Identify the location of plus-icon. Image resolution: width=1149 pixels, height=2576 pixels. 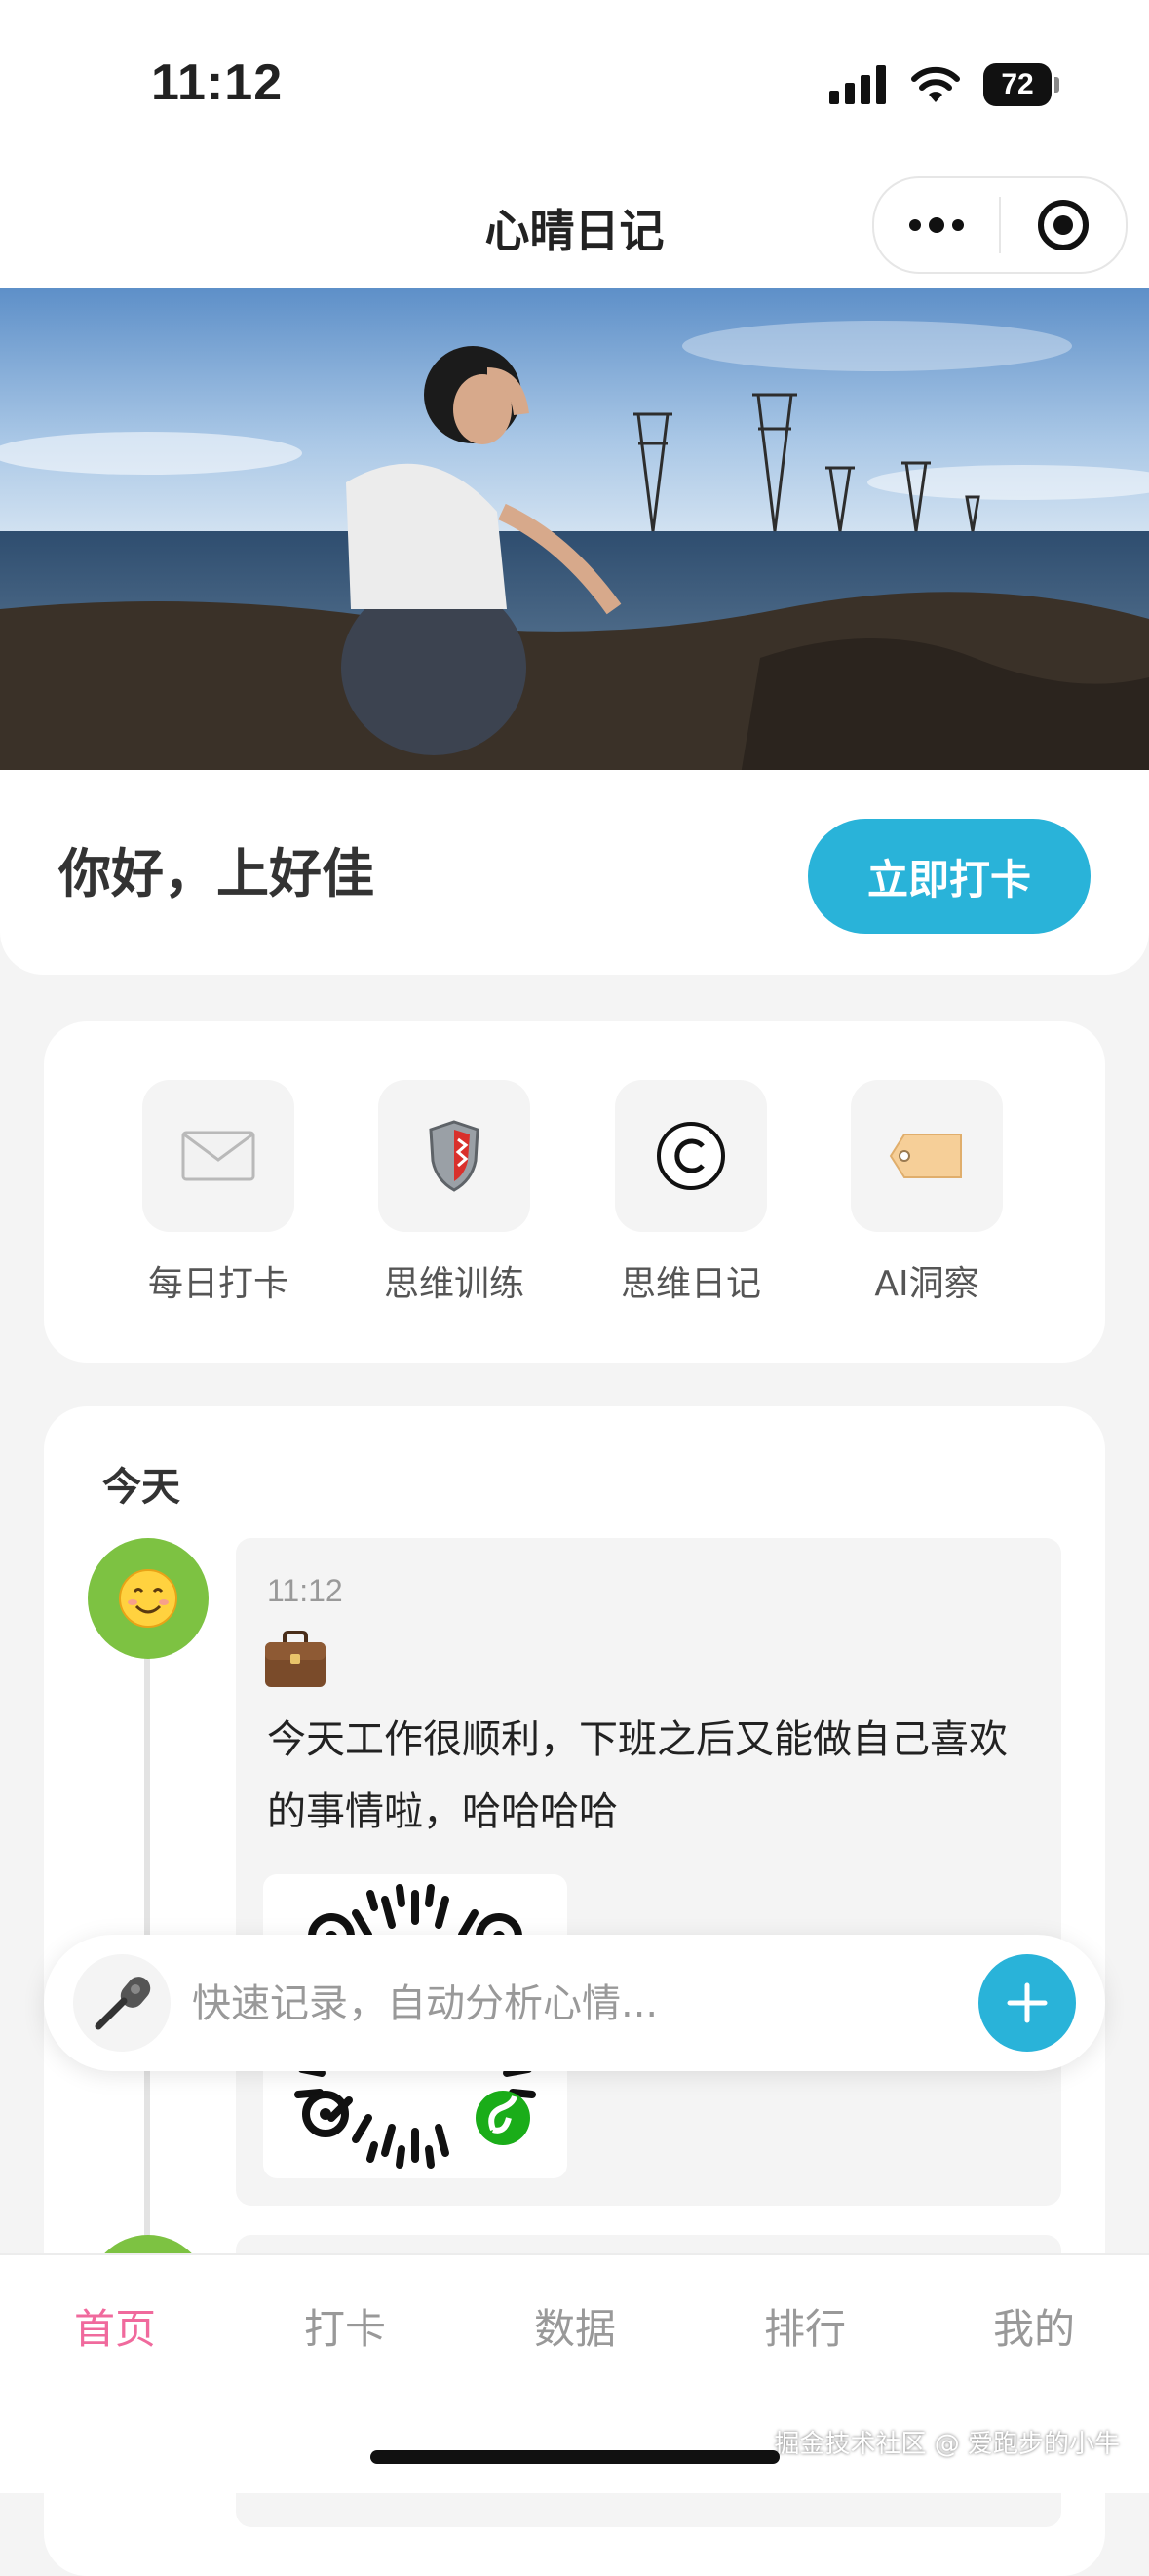
(1027, 2002).